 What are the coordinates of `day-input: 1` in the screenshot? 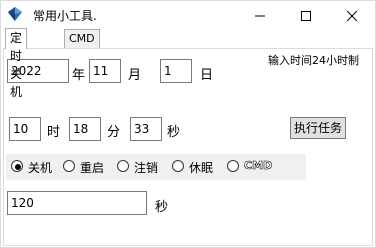 It's located at (176, 71).